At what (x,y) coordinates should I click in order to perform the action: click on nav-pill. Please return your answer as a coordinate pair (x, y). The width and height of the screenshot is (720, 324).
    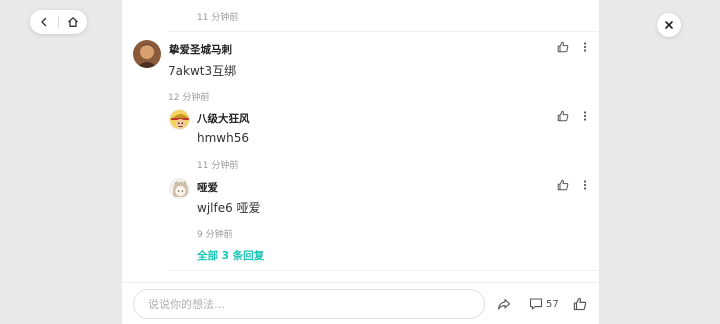
    Looking at the image, I should click on (58, 22).